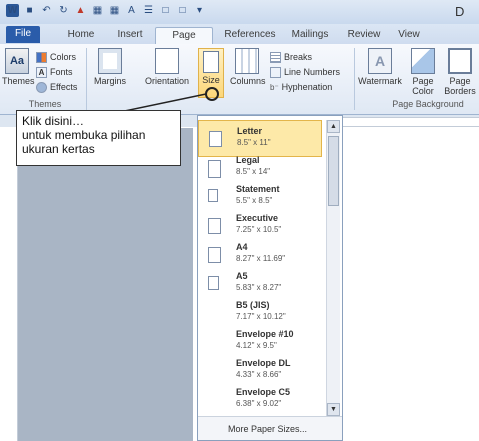 The width and height of the screenshot is (479, 441). I want to click on tab-page-layout: Page Layout, so click(184, 42).